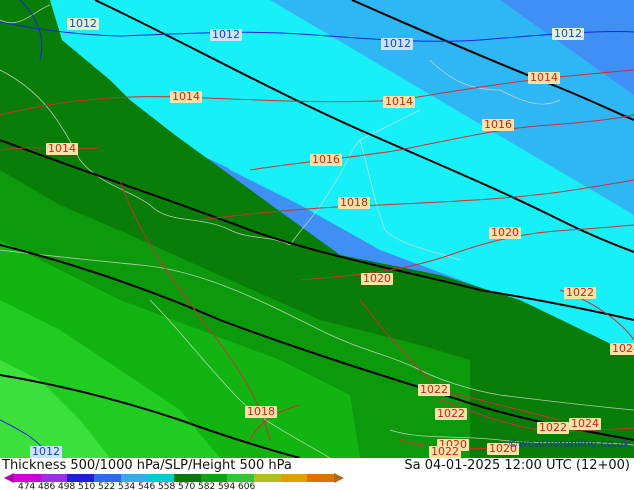  Describe the element at coordinates (87, 486) in the screenshot. I see `scale-value: 510` at that location.